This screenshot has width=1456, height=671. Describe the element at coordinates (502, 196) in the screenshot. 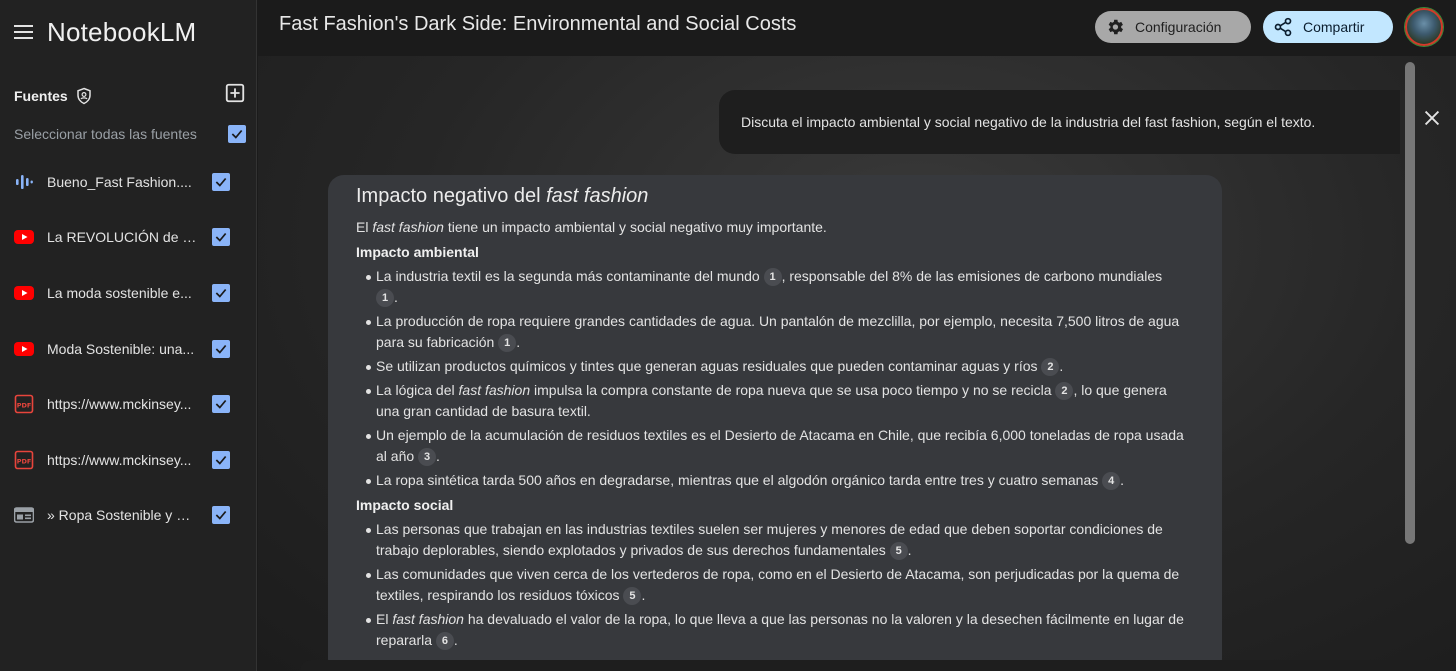

I see `answer-title: Impacto negativo del fast fashion` at that location.